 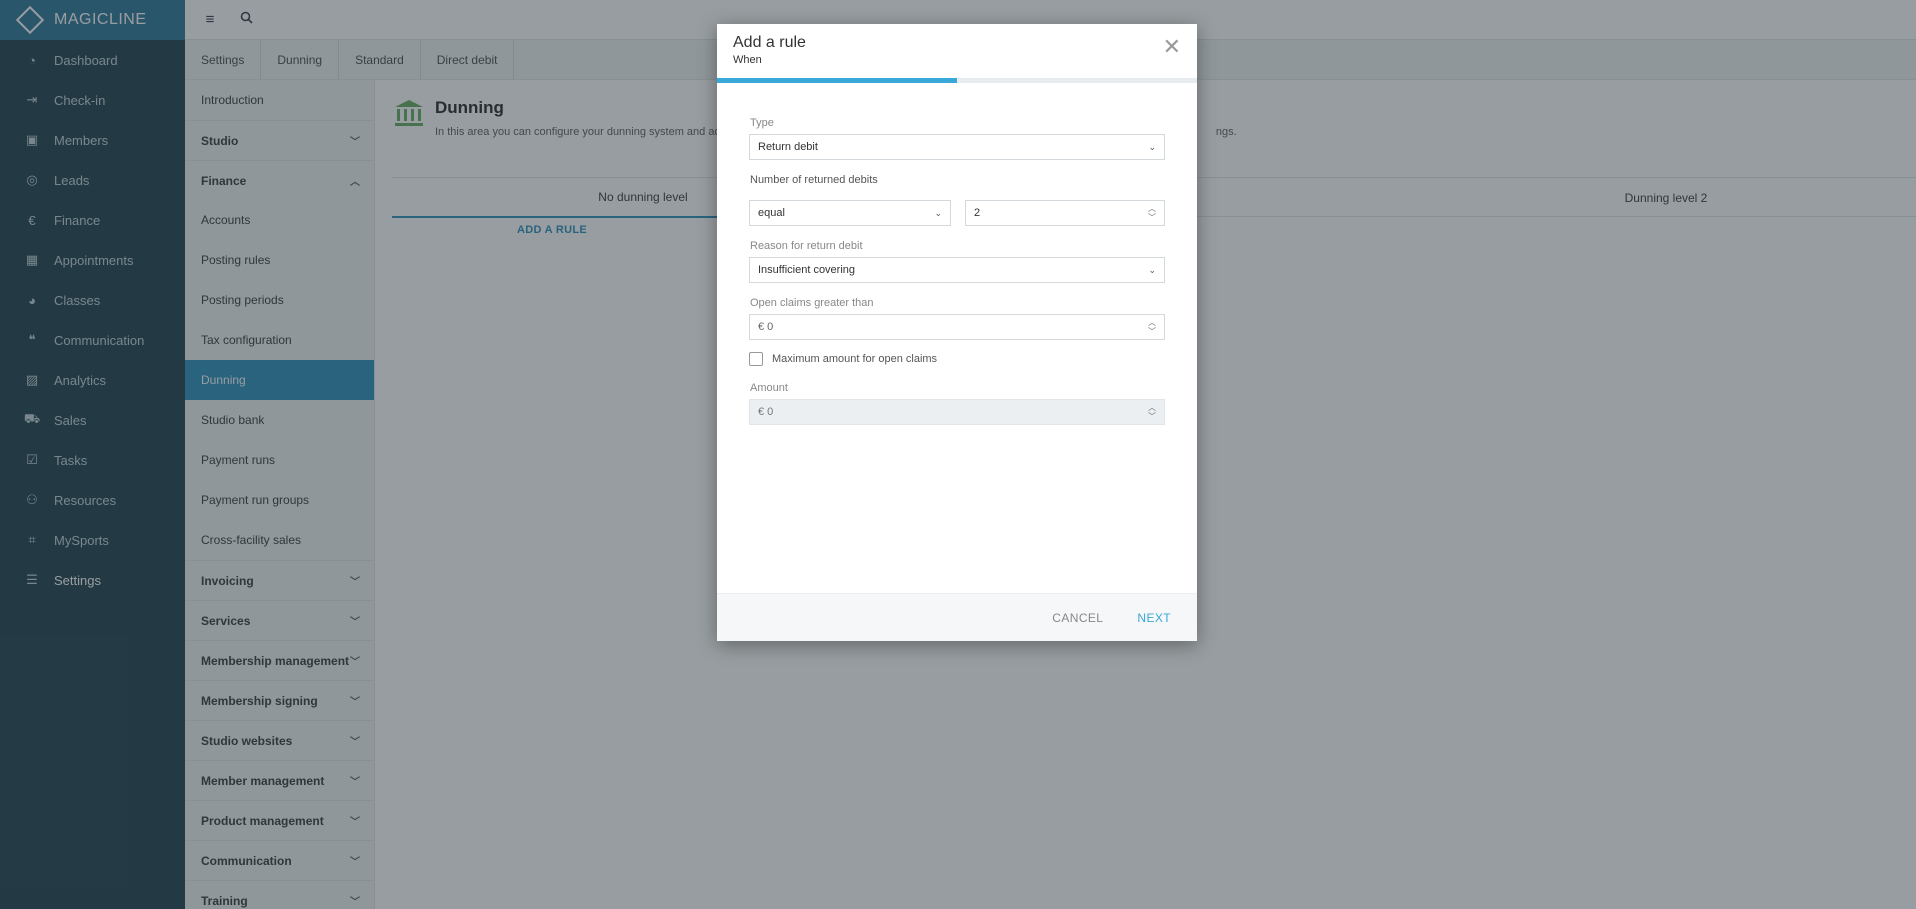 I want to click on reason-label: Reason for return debit, so click(x=806, y=246).